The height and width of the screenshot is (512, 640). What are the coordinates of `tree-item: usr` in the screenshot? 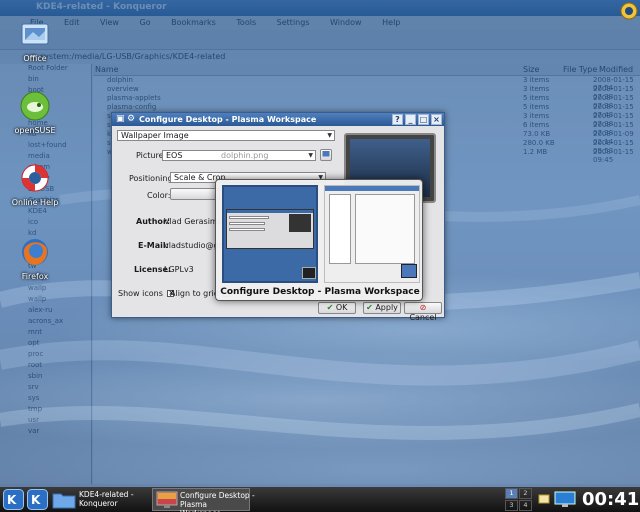 It's located at (45, 421).